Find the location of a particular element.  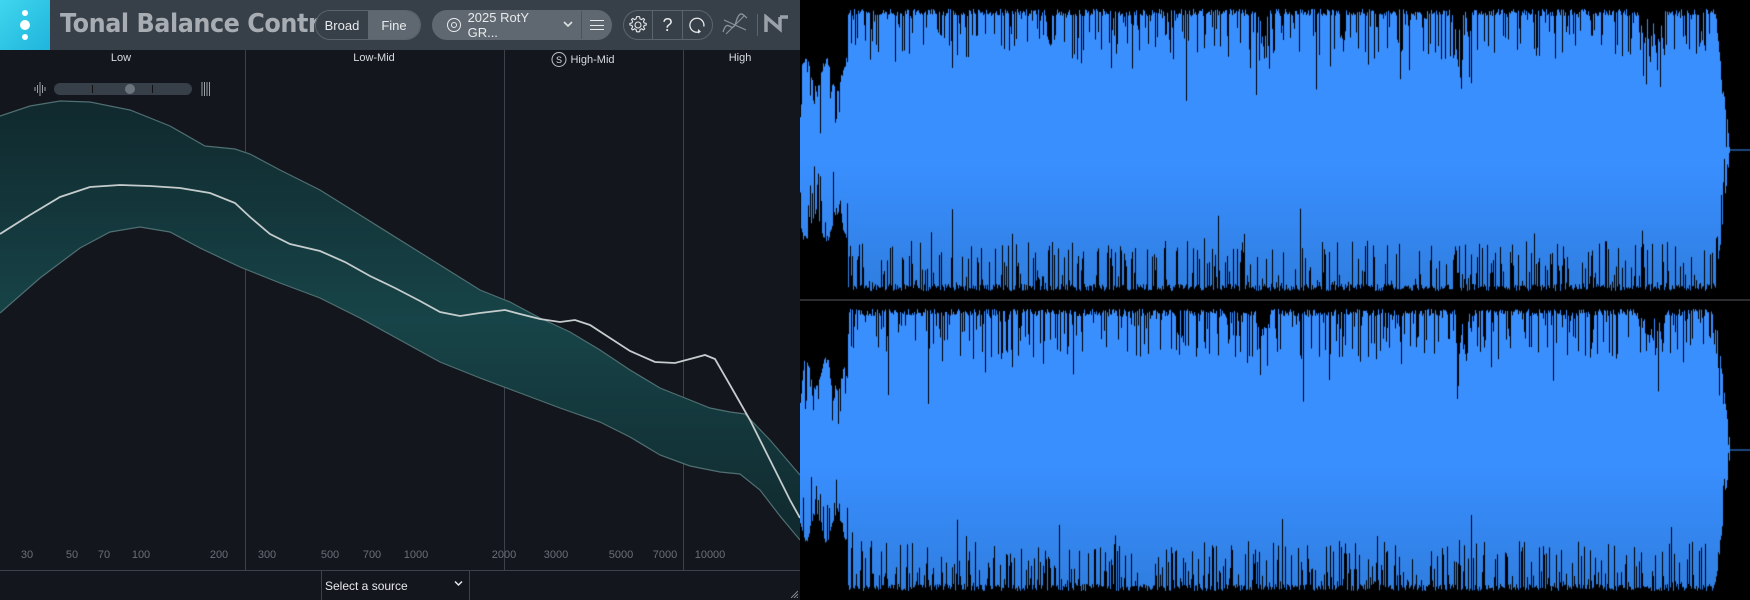

plugin-footer: Select a source is located at coordinates (400, 585).